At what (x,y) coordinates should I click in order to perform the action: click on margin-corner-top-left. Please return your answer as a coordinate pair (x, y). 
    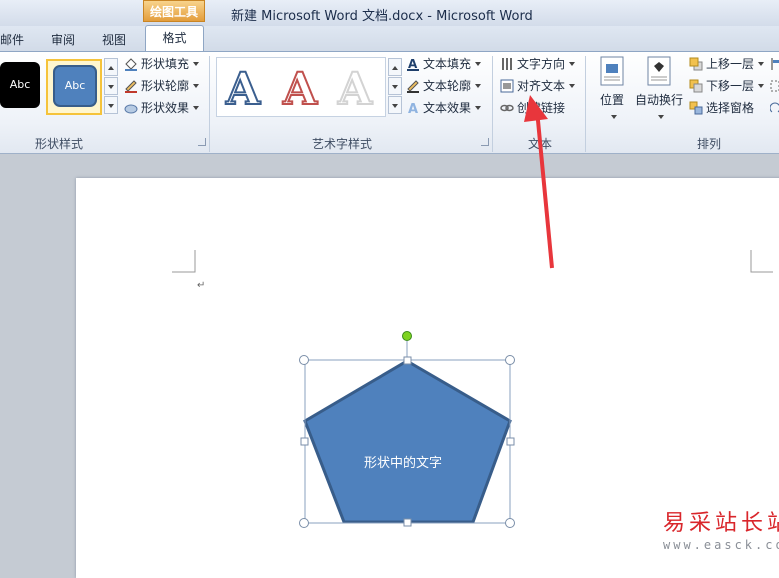
    Looking at the image, I should click on (184, 261).